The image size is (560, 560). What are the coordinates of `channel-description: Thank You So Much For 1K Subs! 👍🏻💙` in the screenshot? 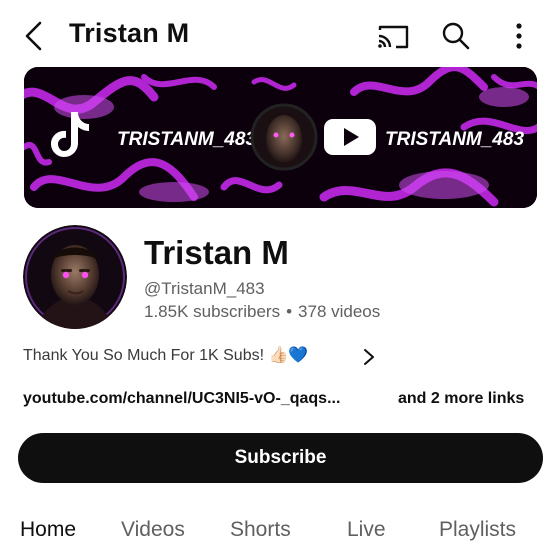 It's located at (165, 355).